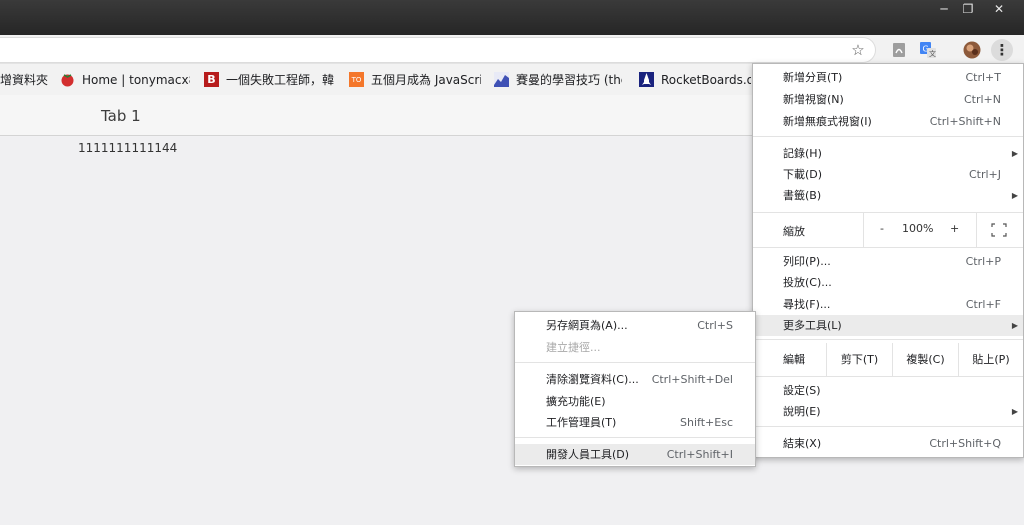 The height and width of the screenshot is (525, 1024). Describe the element at coordinates (899, 50) in the screenshot. I see `pdf-extension-icon` at that location.